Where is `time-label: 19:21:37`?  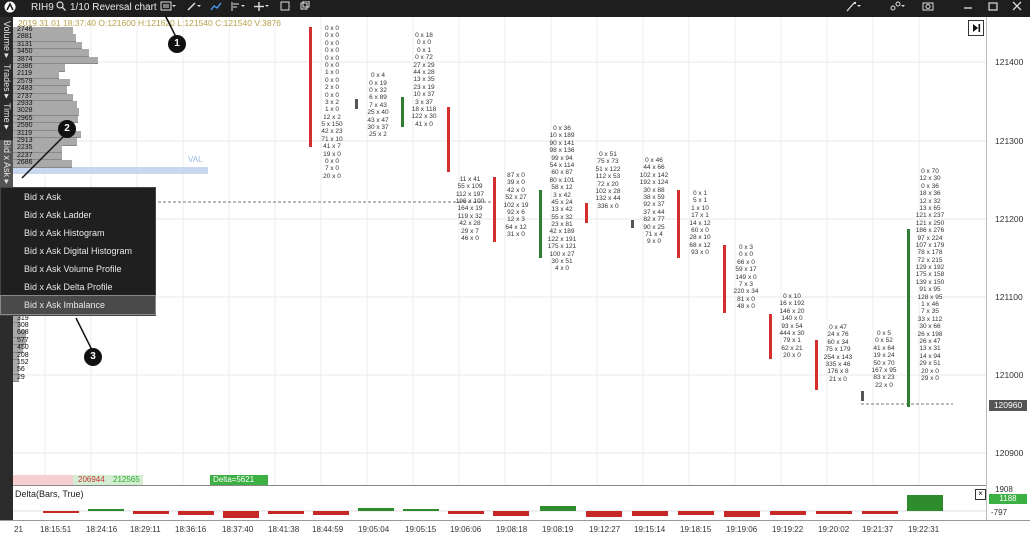 time-label: 19:21:37 is located at coordinates (878, 529).